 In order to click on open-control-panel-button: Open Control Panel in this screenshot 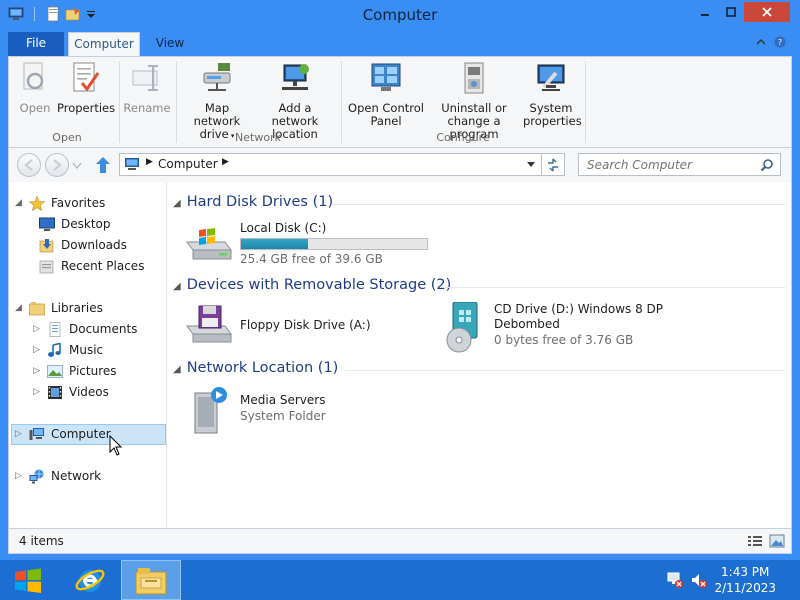, I will do `click(386, 94)`.